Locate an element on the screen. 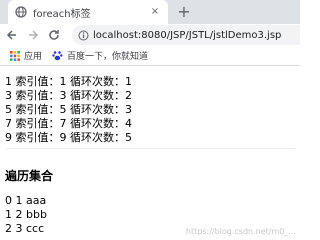 The width and height of the screenshot is (320, 240). reload-button is located at coordinates (54, 35).